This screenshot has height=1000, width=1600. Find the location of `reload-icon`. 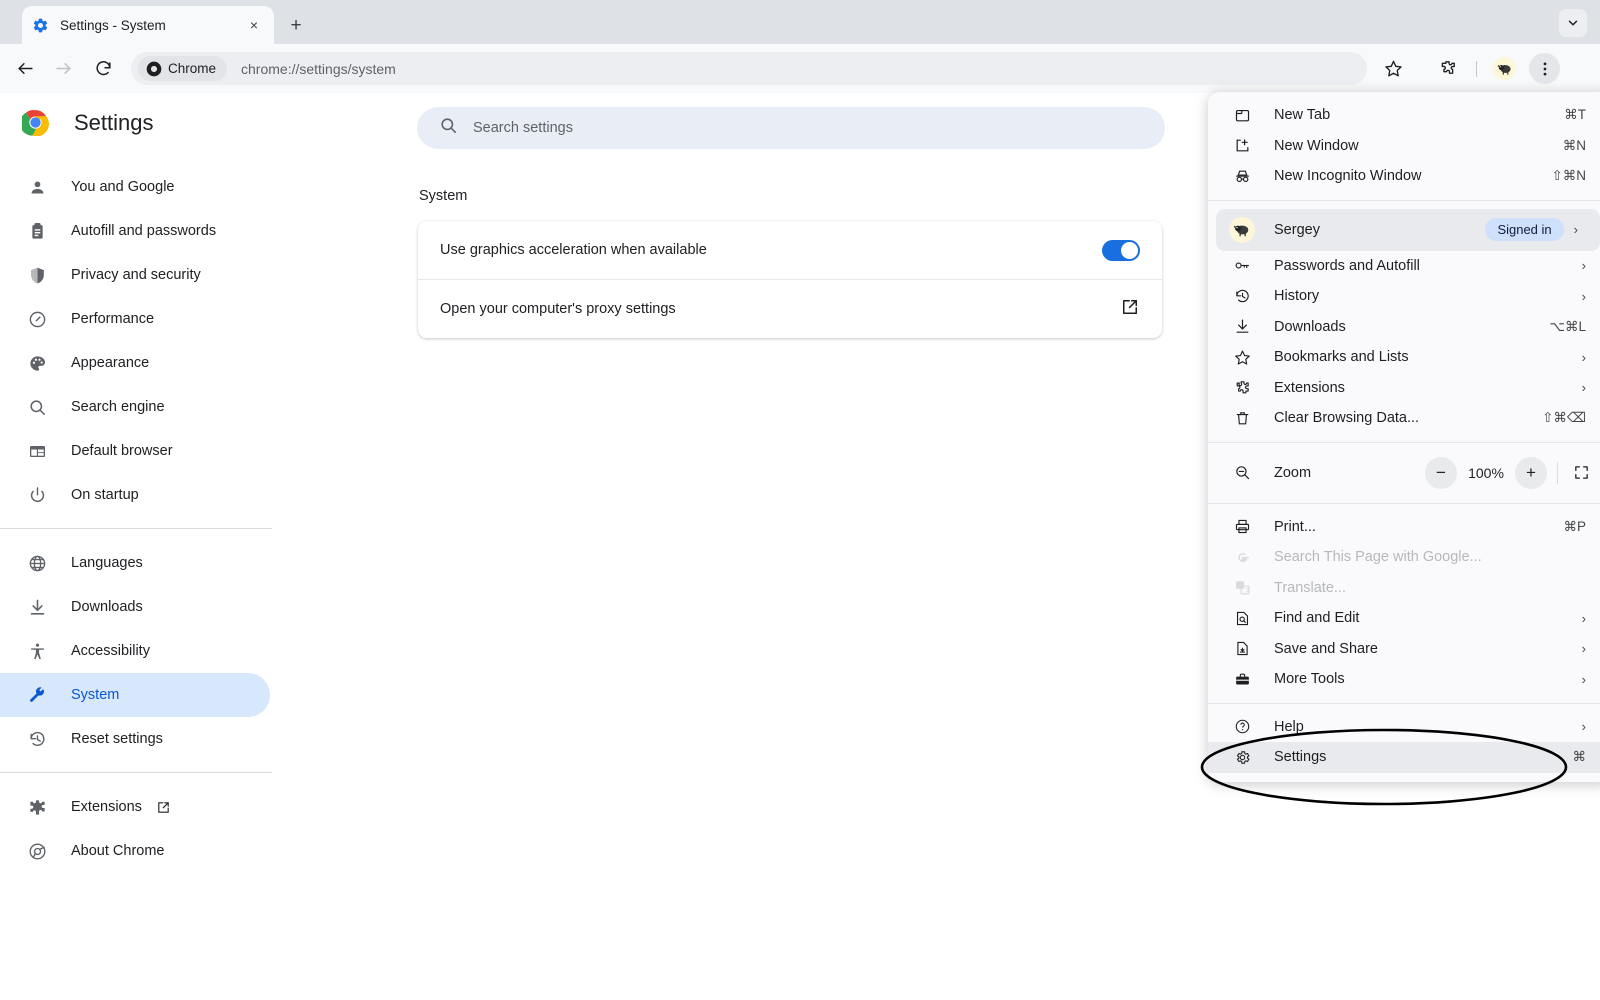

reload-icon is located at coordinates (103, 68).